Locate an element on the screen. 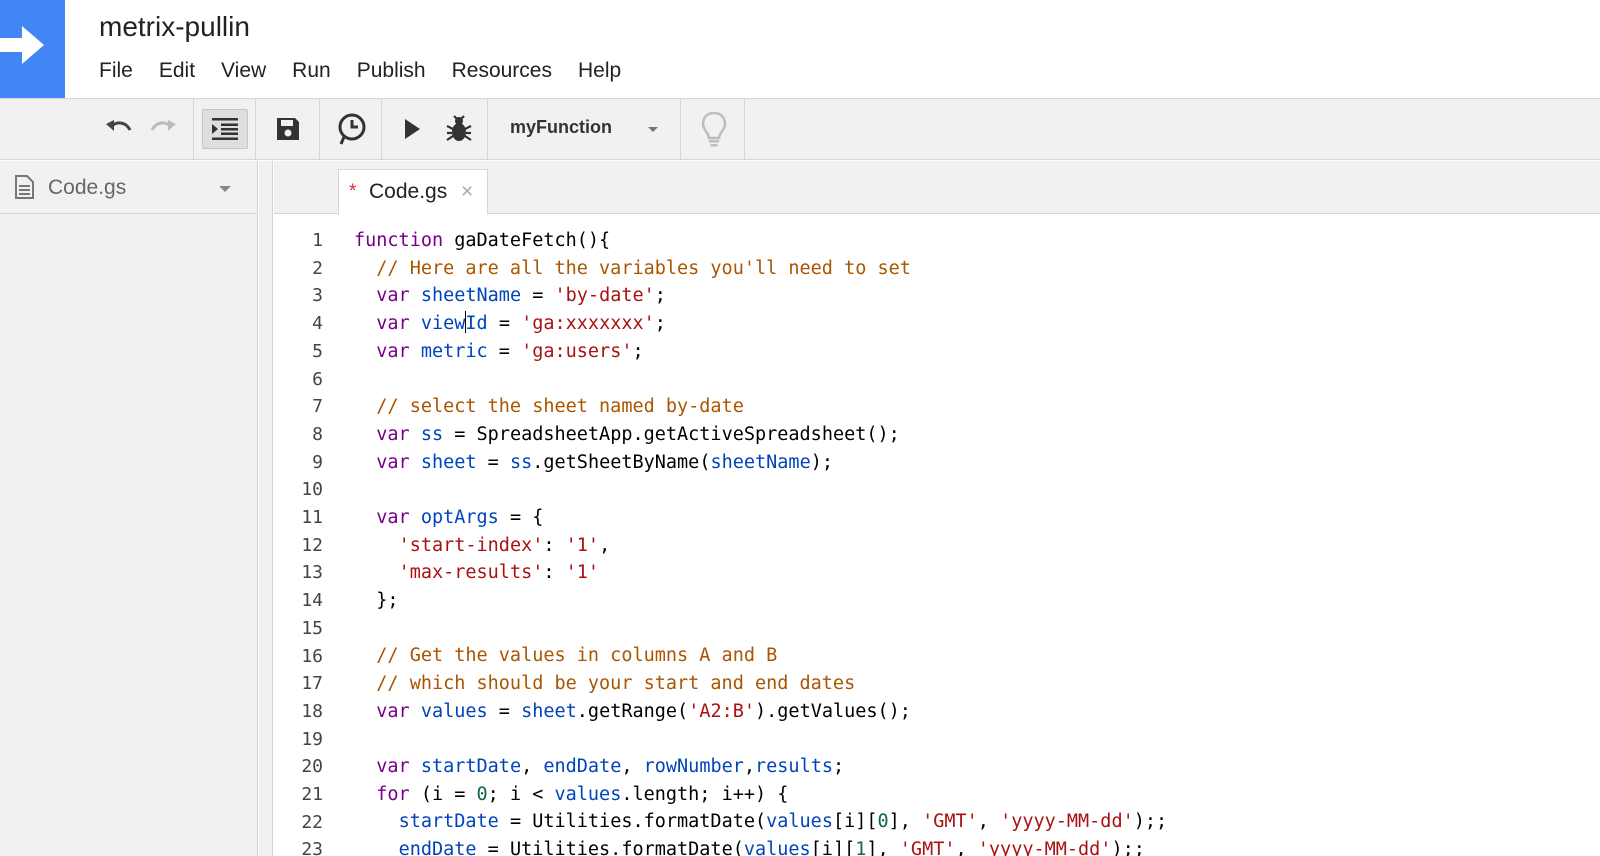 The width and height of the screenshot is (1600, 856). menu-resources: Resources is located at coordinates (502, 71).